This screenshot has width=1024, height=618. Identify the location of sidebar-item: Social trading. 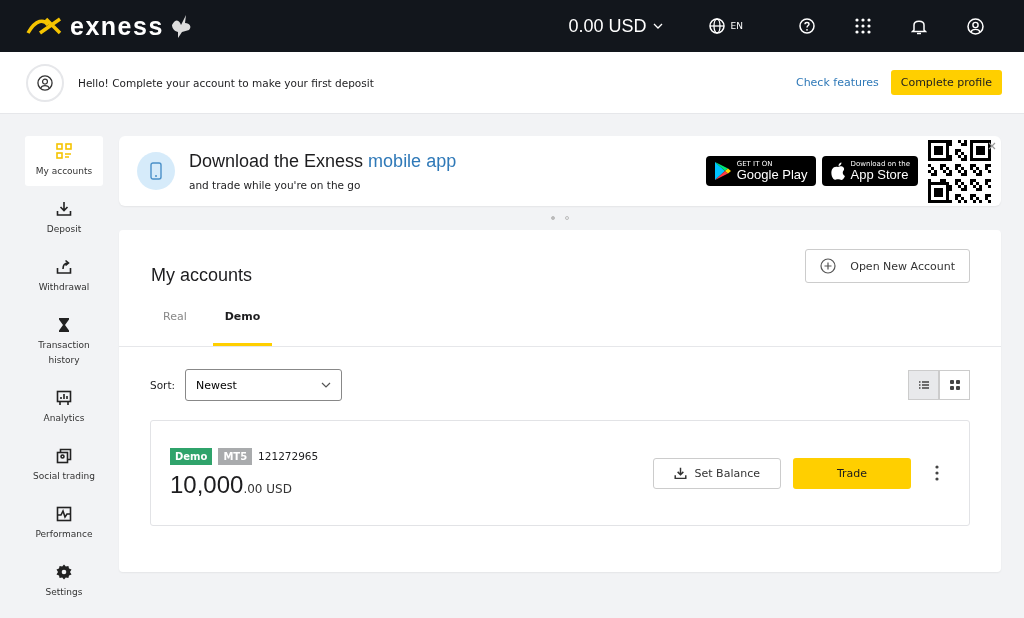
(64, 466).